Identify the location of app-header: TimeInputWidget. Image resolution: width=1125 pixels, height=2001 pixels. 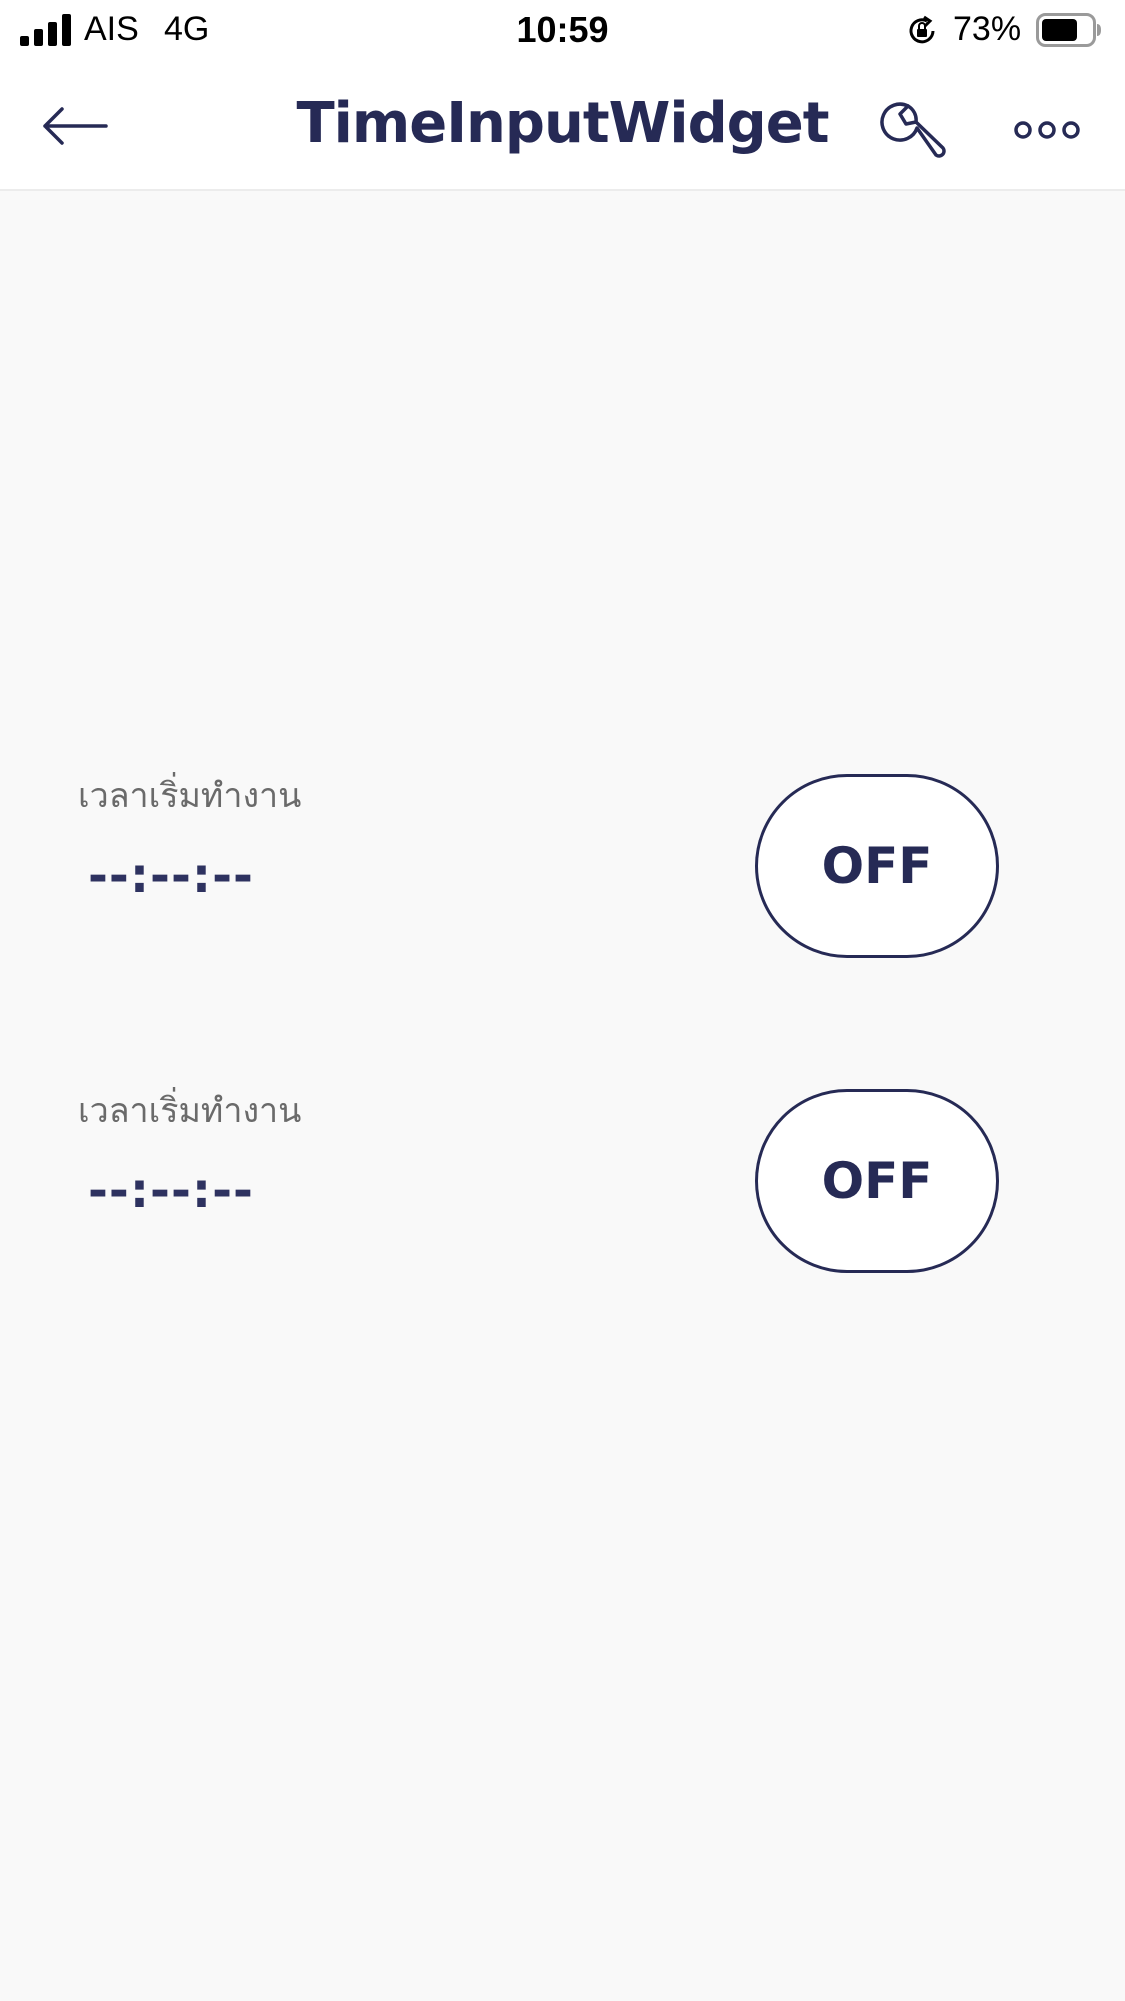
(562, 125).